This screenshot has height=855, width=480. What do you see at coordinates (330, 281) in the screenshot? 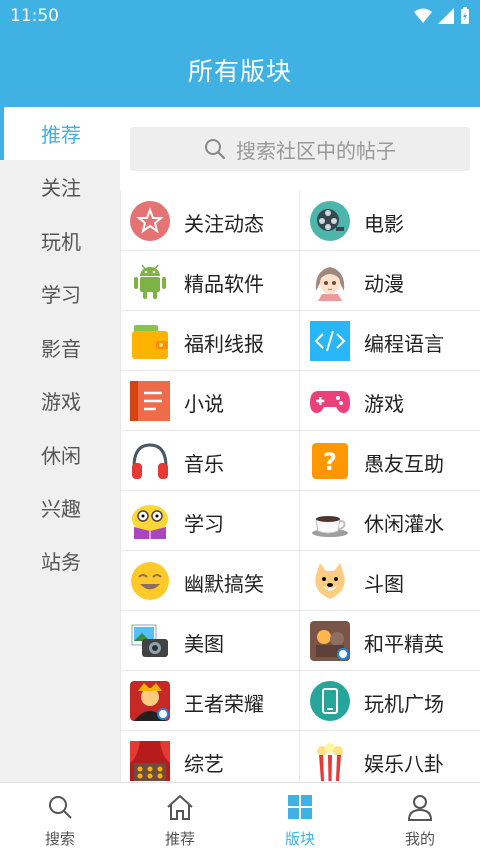
I see `anime-girl-icon` at bounding box center [330, 281].